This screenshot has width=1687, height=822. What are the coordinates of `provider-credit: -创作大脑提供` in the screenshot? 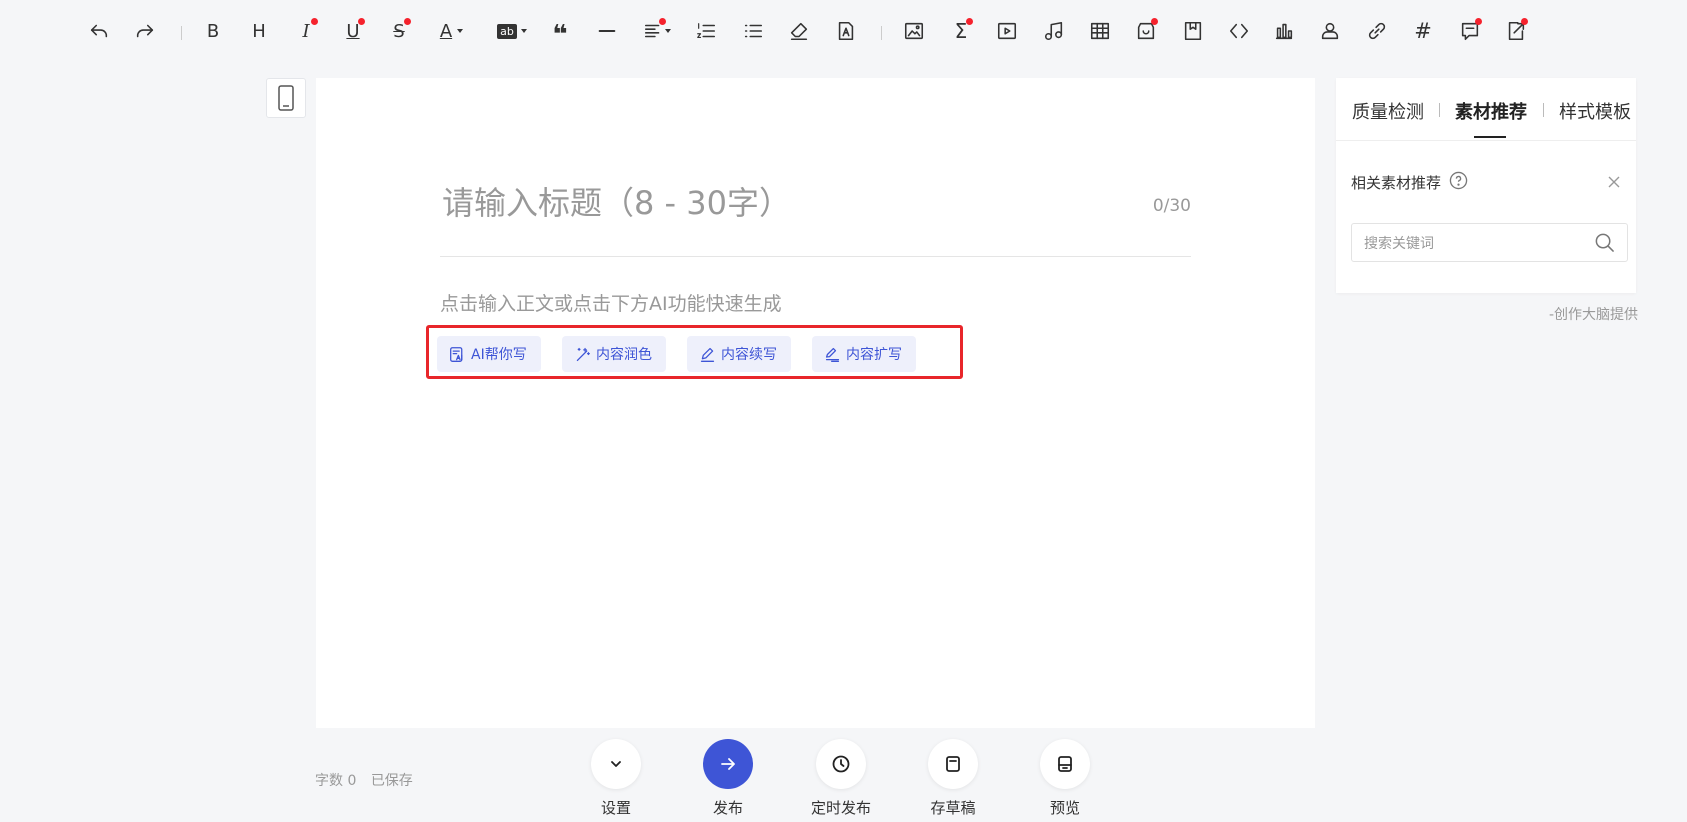 It's located at (1594, 315).